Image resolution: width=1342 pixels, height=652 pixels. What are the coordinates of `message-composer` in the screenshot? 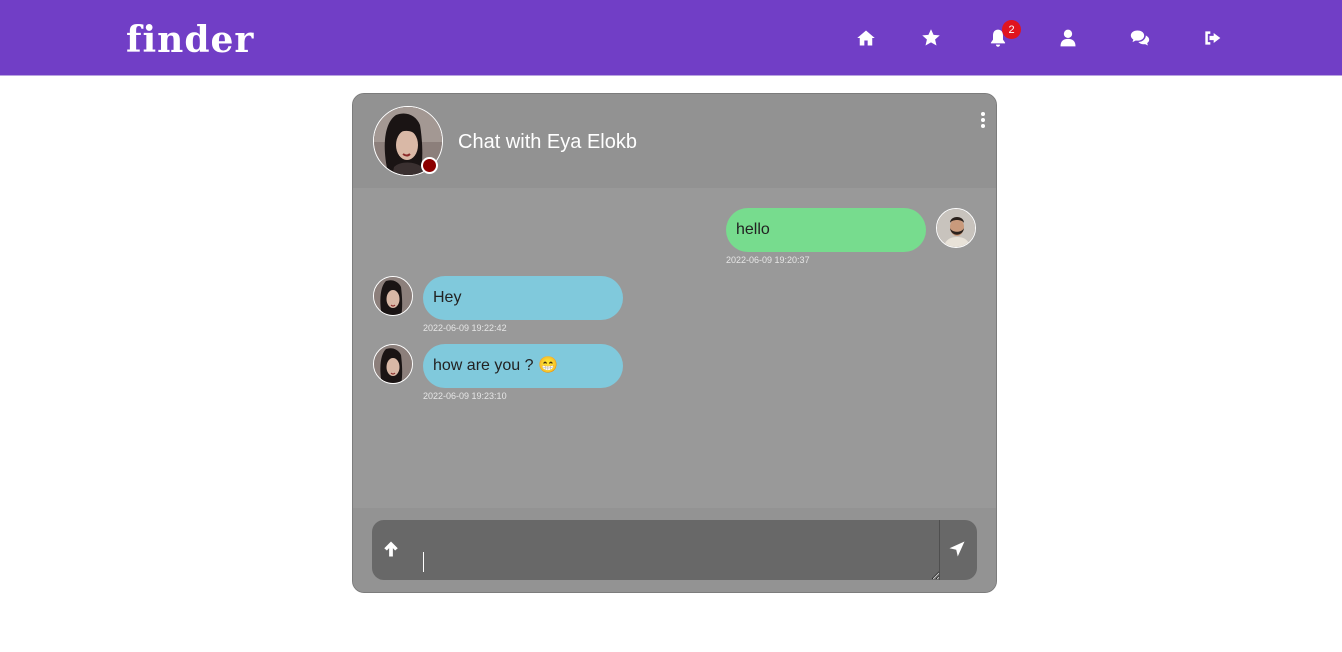 It's located at (674, 550).